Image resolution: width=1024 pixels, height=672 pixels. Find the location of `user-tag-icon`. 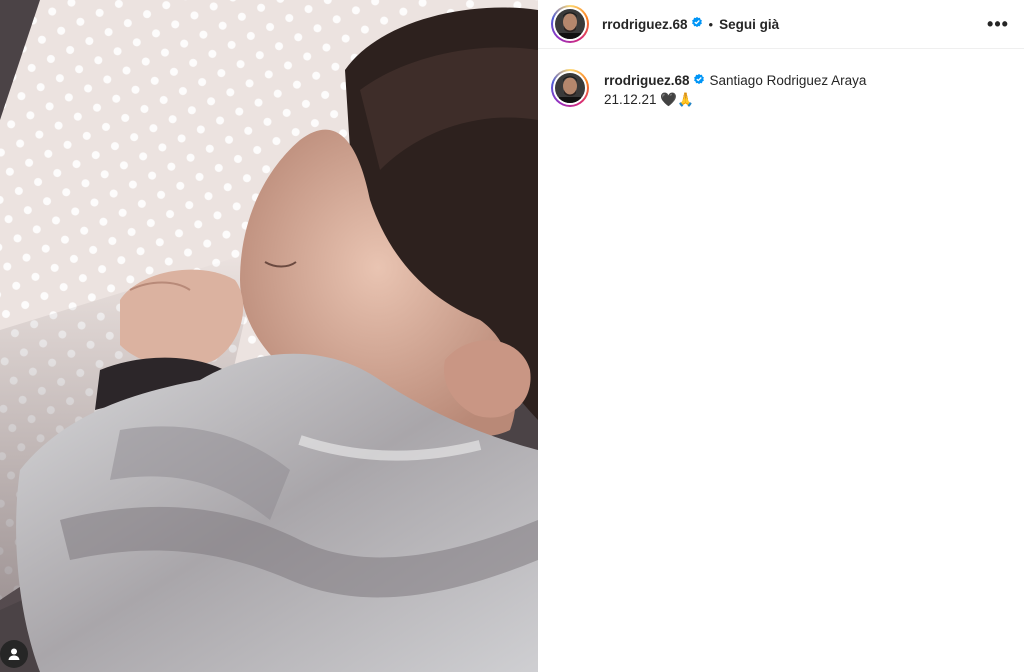

user-tag-icon is located at coordinates (14, 654).